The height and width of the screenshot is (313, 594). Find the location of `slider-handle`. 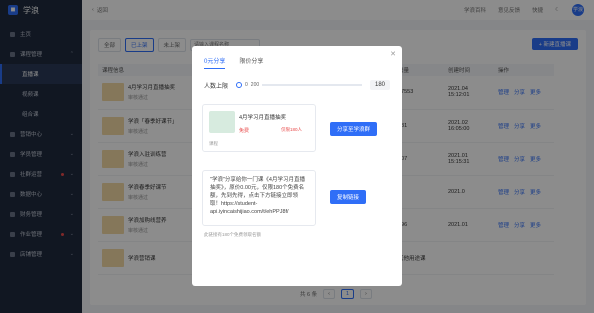

slider-handle is located at coordinates (239, 85).